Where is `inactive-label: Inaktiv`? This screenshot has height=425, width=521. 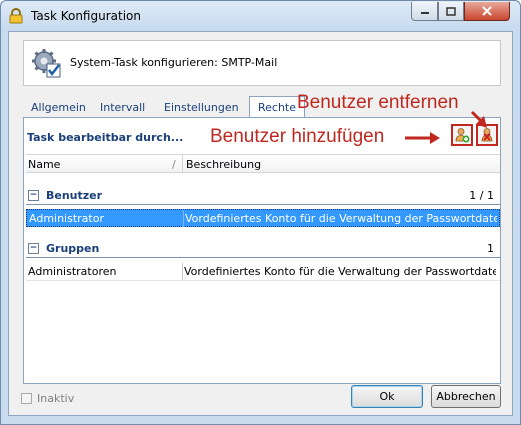 inactive-label: Inaktiv is located at coordinates (56, 398).